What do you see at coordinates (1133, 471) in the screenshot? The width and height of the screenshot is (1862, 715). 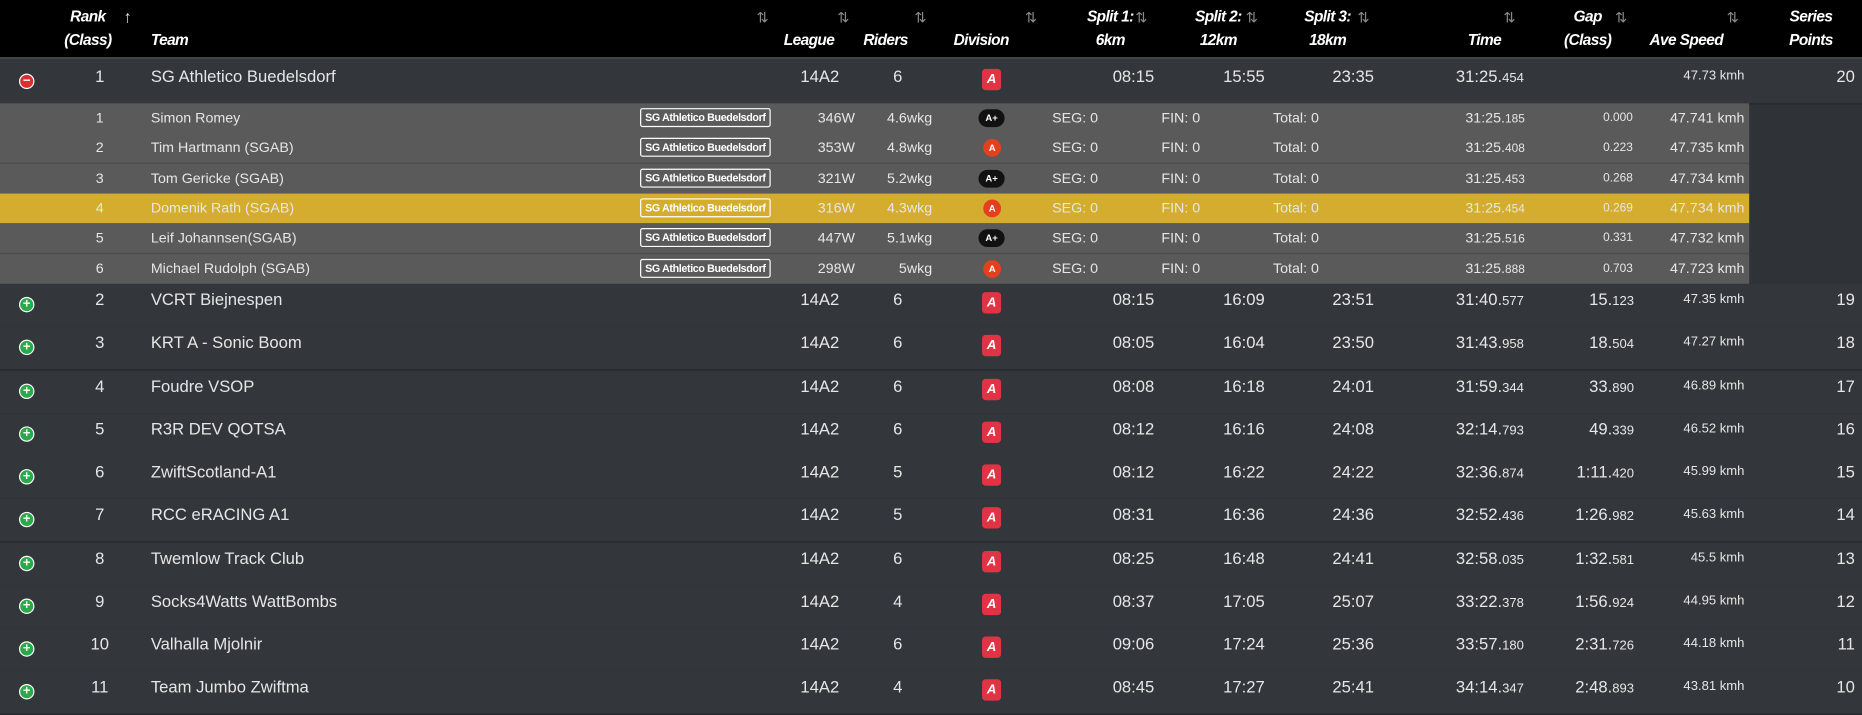 I see `split1: 08:12` at bounding box center [1133, 471].